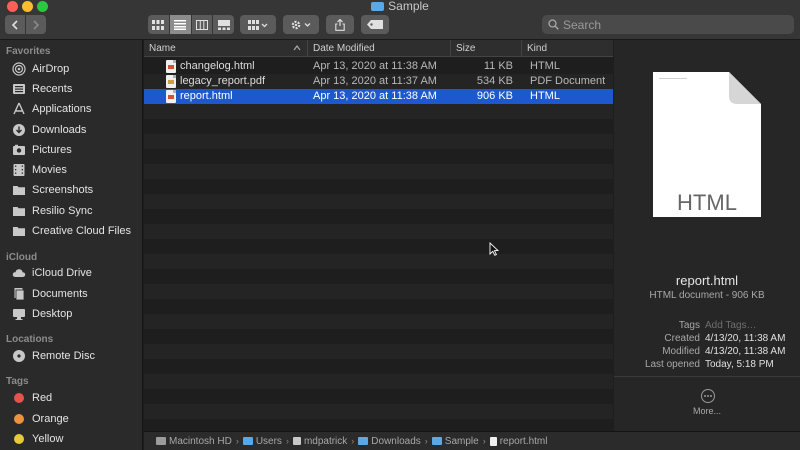 This screenshot has width=800, height=450. I want to click on file-size: 534 KB, so click(494, 81).